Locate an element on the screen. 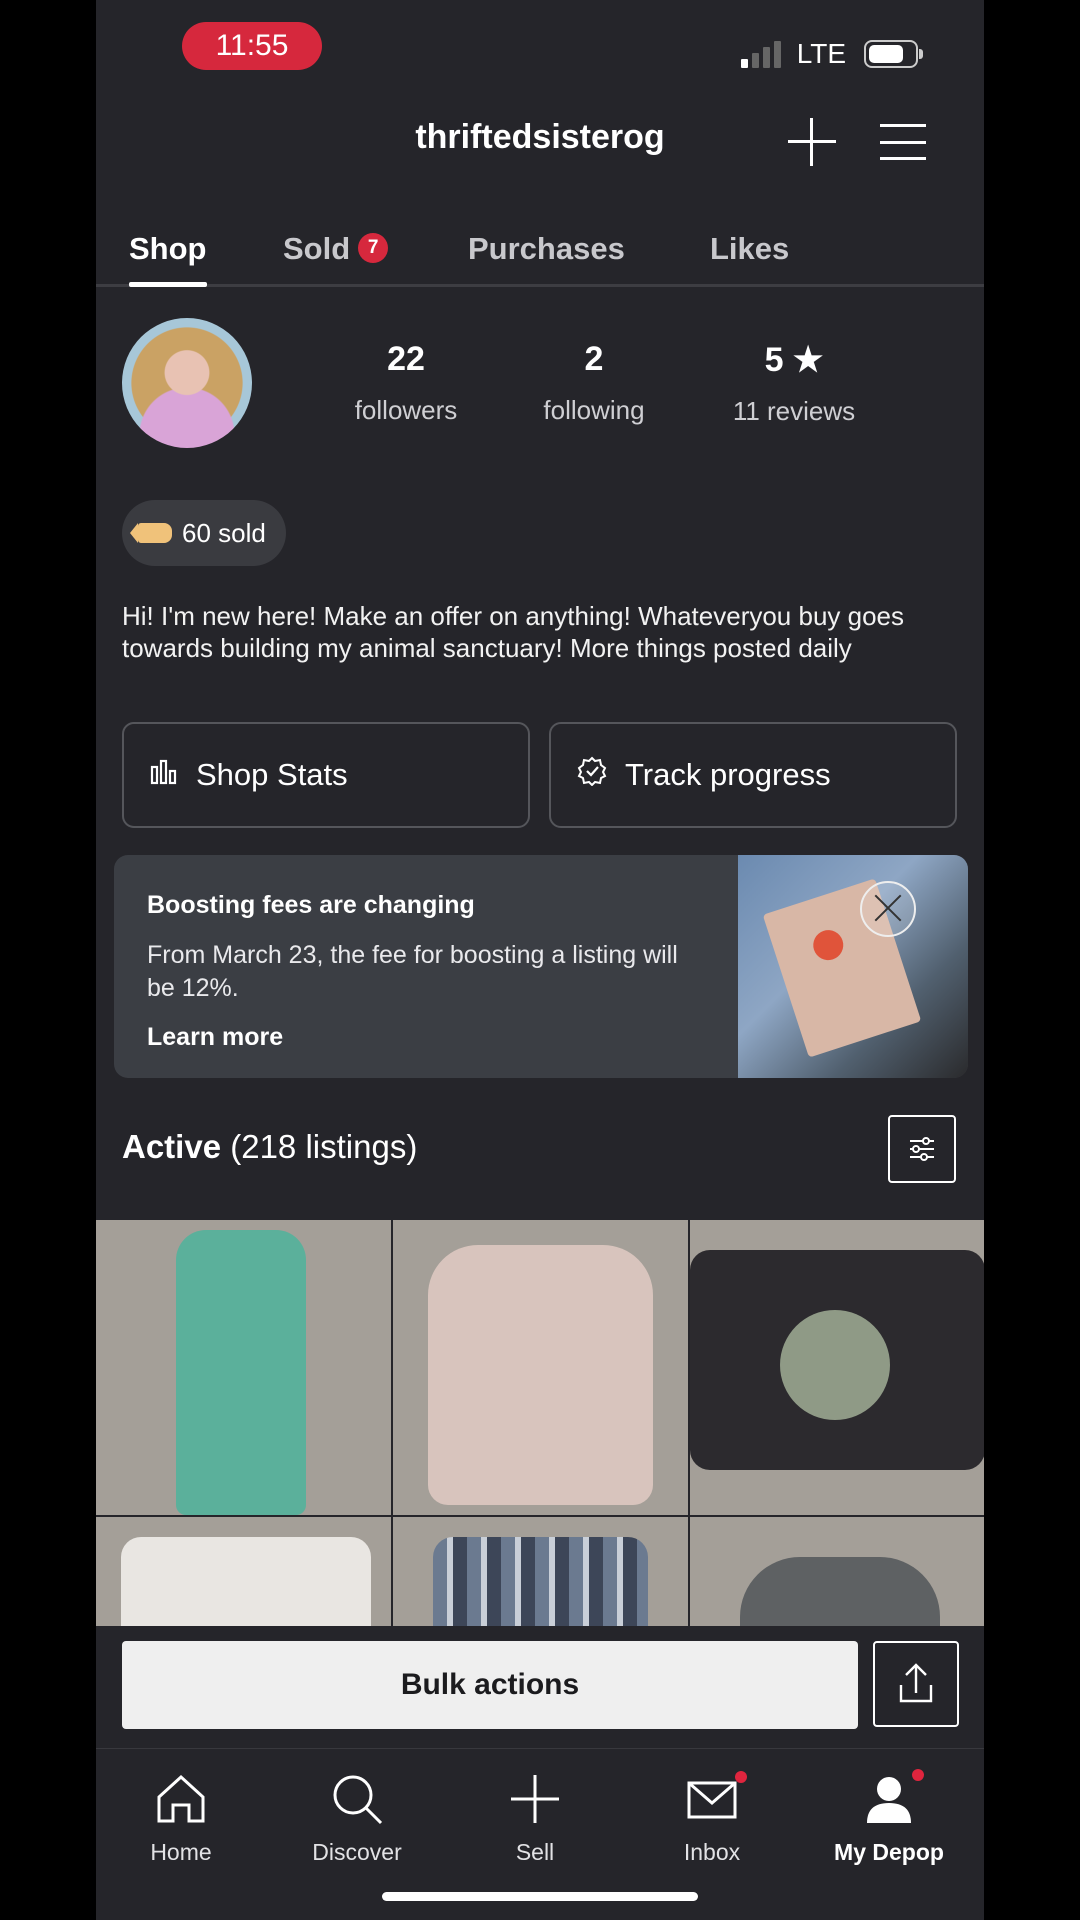  bulk-actions-button: Bulk actions is located at coordinates (490, 1685).